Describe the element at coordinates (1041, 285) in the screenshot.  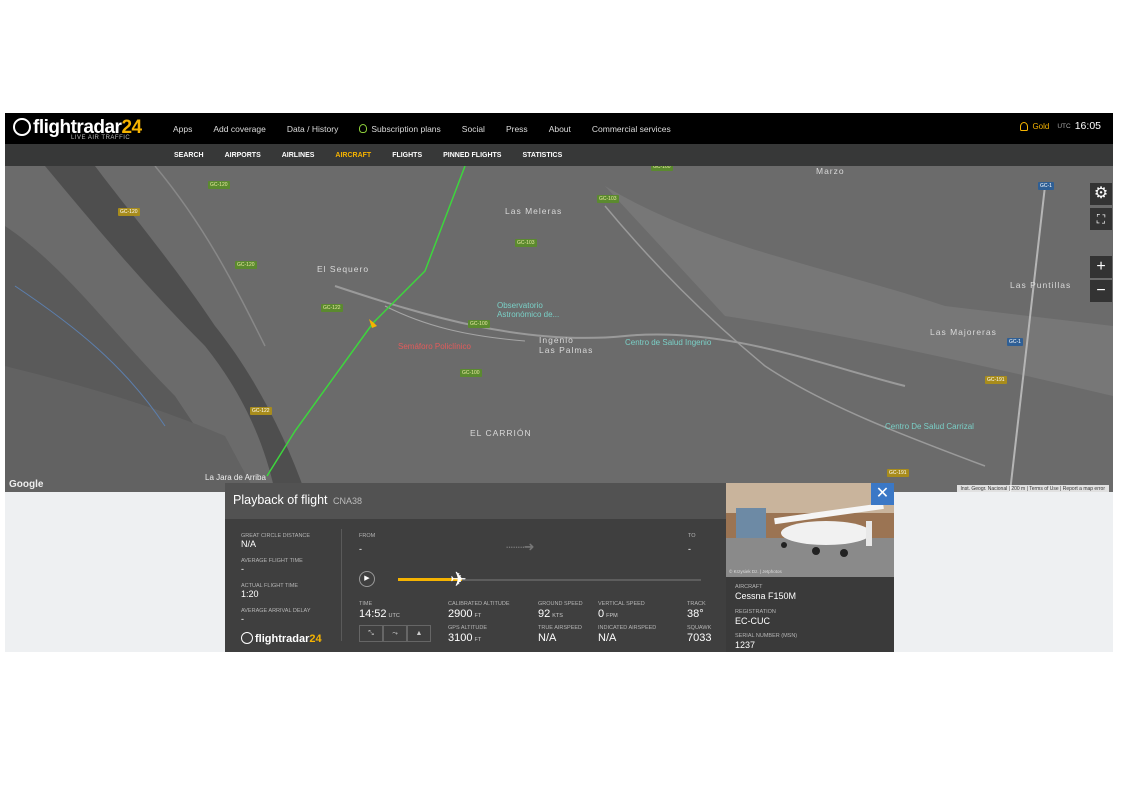
I see `place-las-puntillas: Las Puntillas` at that location.